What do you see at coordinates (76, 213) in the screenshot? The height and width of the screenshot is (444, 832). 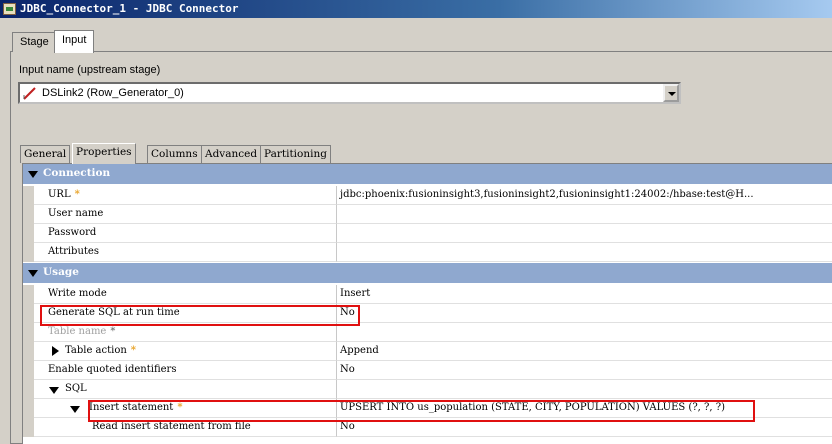 I see `property-name: User name` at bounding box center [76, 213].